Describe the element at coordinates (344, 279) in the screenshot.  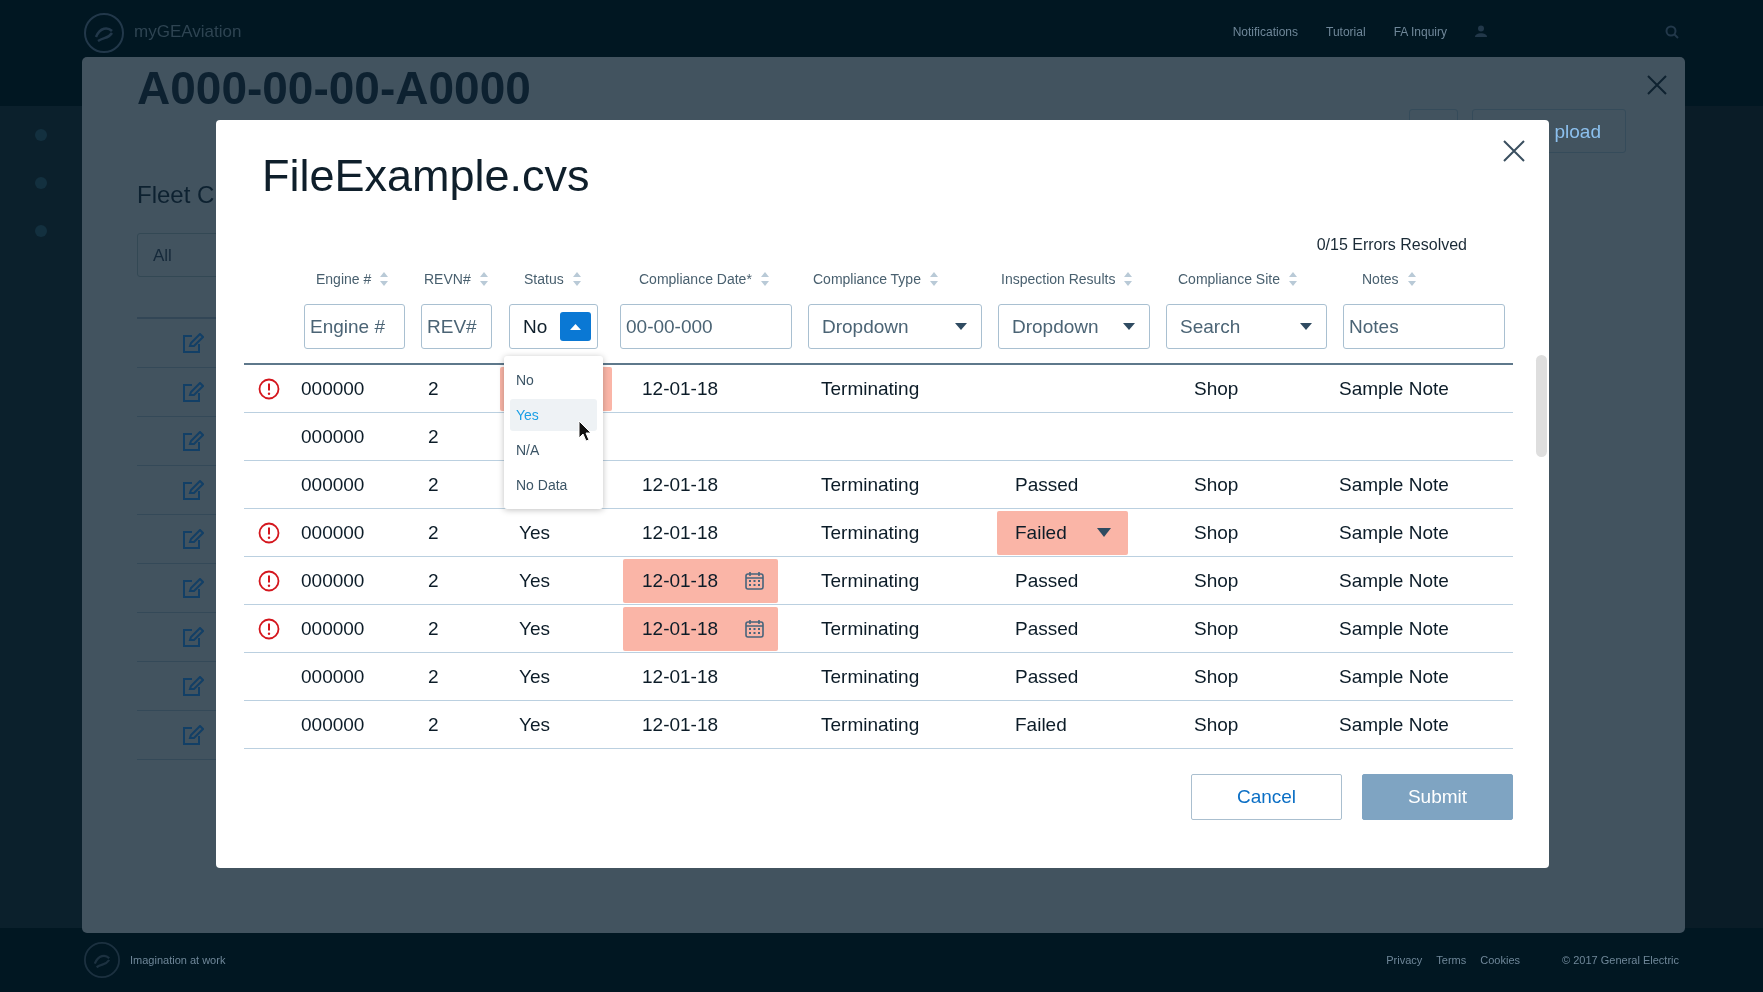
I see `column-header: Engine #` at that location.